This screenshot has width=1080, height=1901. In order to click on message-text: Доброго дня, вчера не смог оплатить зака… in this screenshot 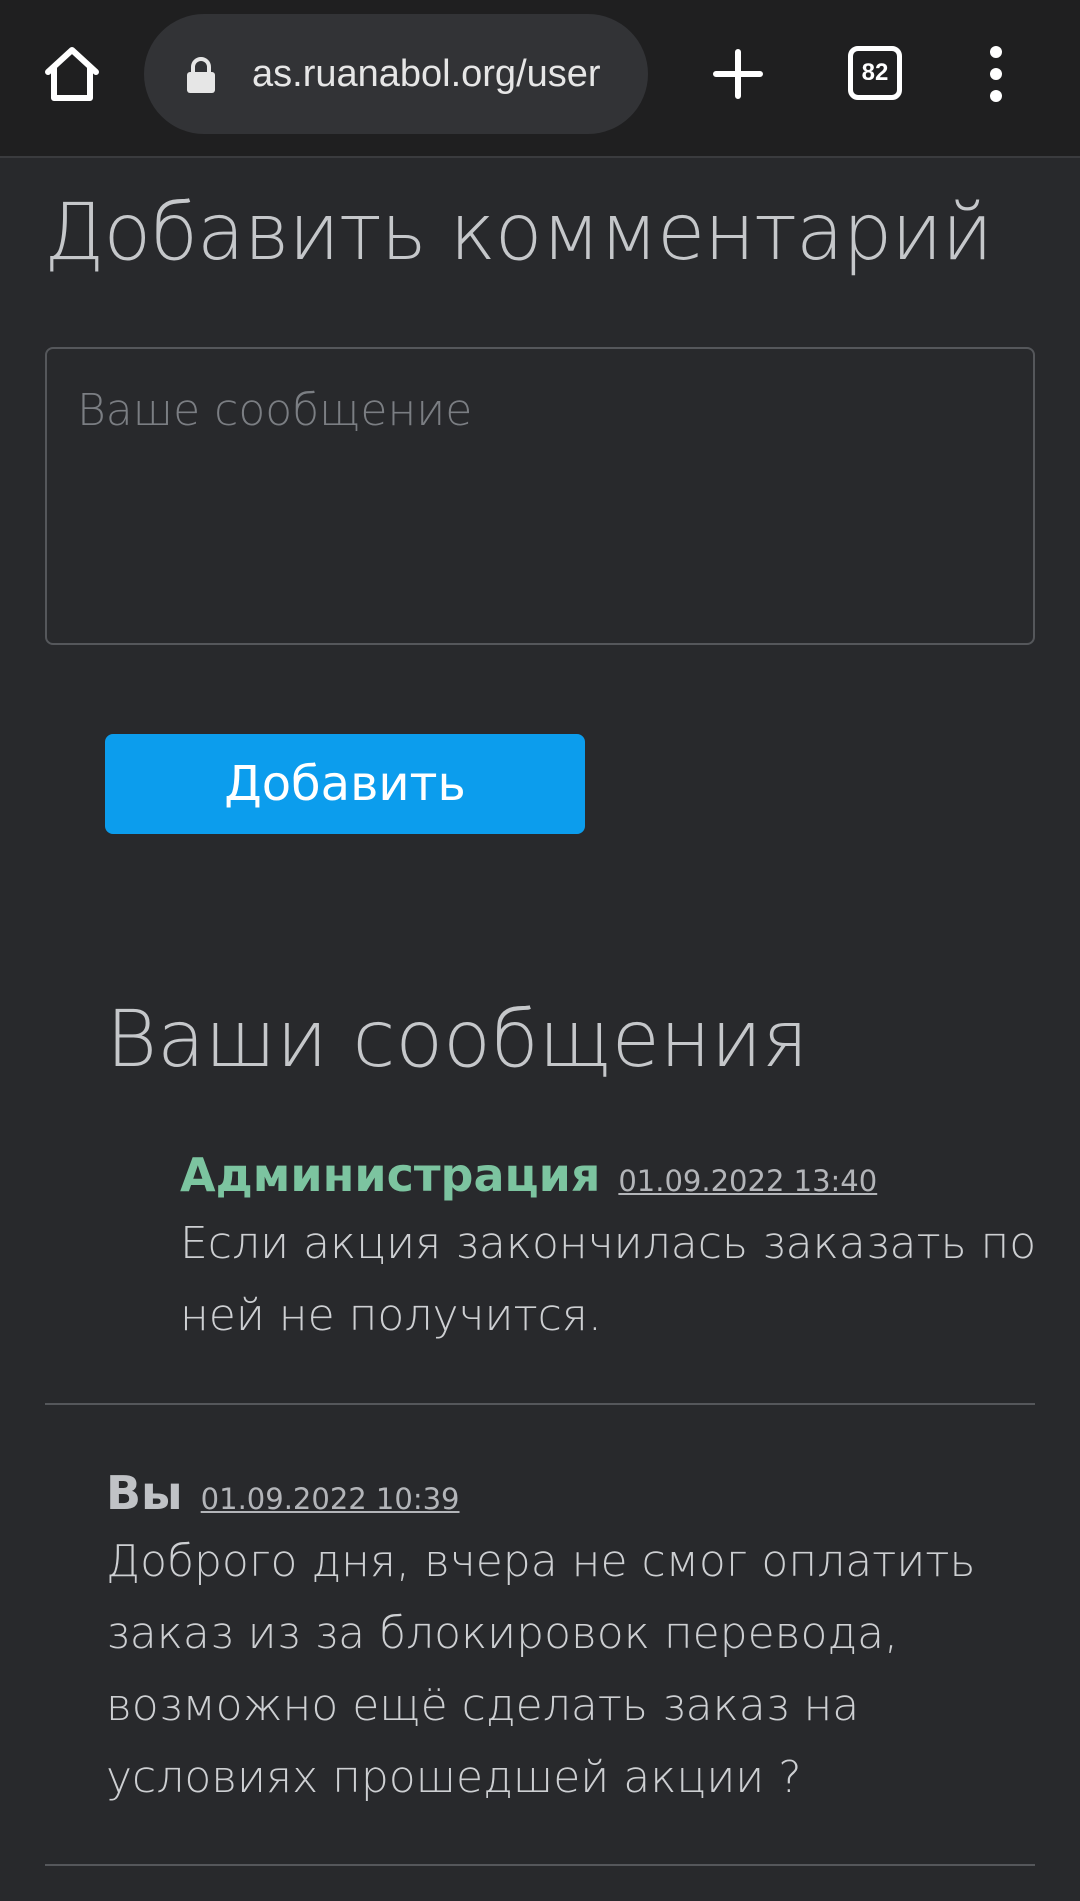, I will do `click(541, 1669)`.